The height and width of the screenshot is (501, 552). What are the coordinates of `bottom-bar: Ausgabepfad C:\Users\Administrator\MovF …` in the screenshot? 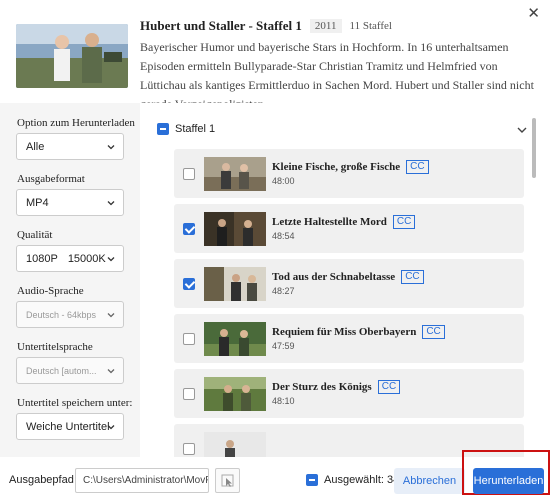 It's located at (276, 475).